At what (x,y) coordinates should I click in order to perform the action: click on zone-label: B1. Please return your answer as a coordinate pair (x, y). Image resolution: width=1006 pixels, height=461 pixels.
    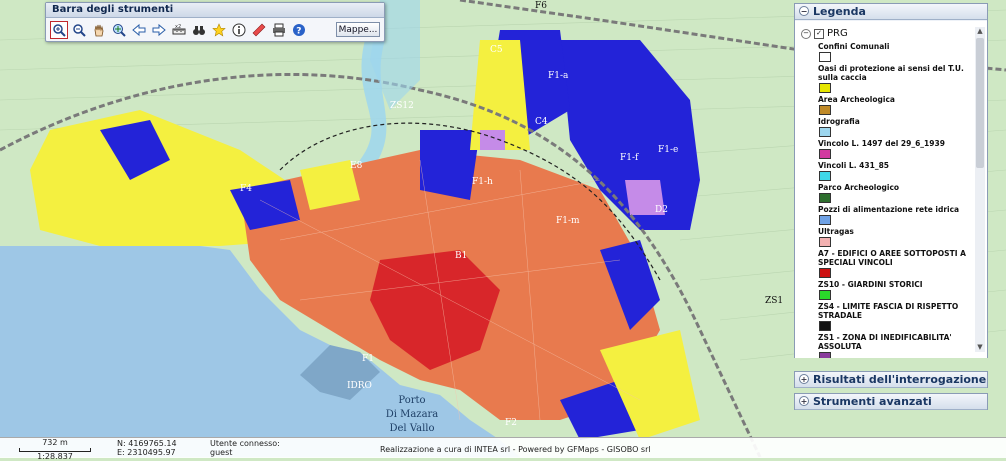
    Looking at the image, I should click on (461, 256).